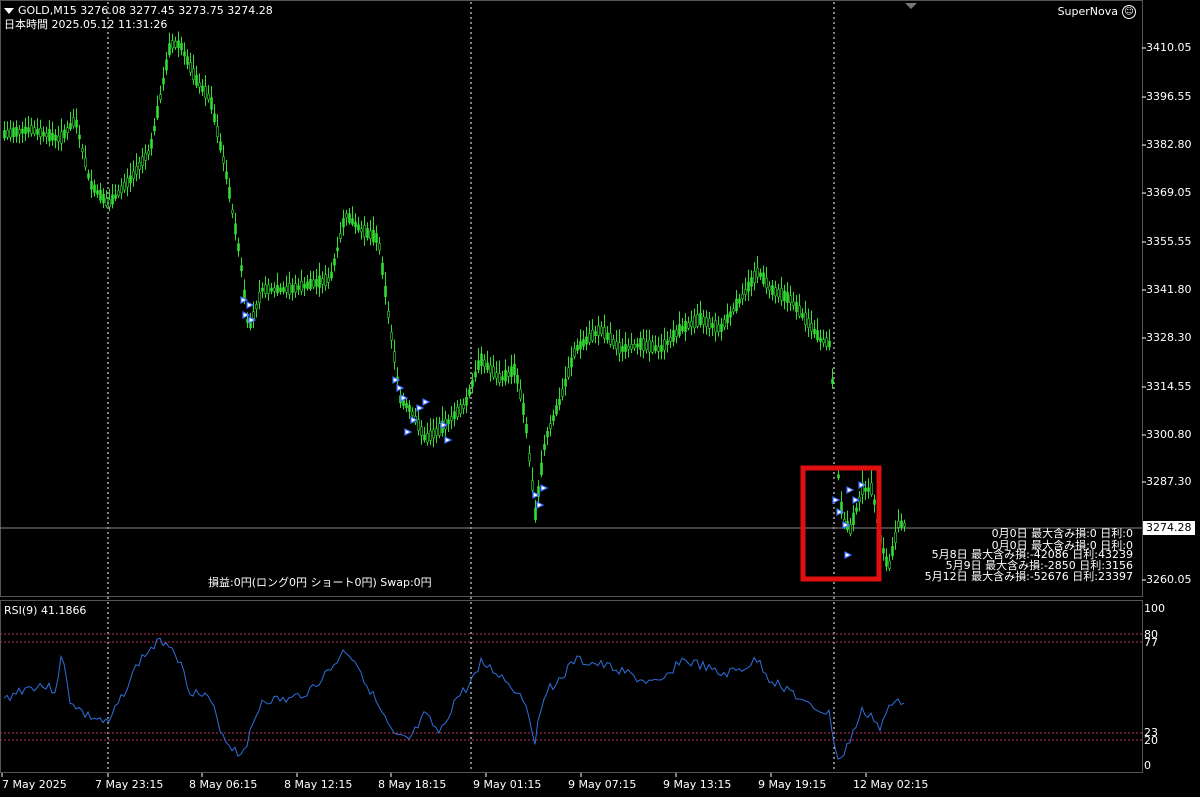  Describe the element at coordinates (911, 6) in the screenshot. I see `scroll-marker-icon` at that location.